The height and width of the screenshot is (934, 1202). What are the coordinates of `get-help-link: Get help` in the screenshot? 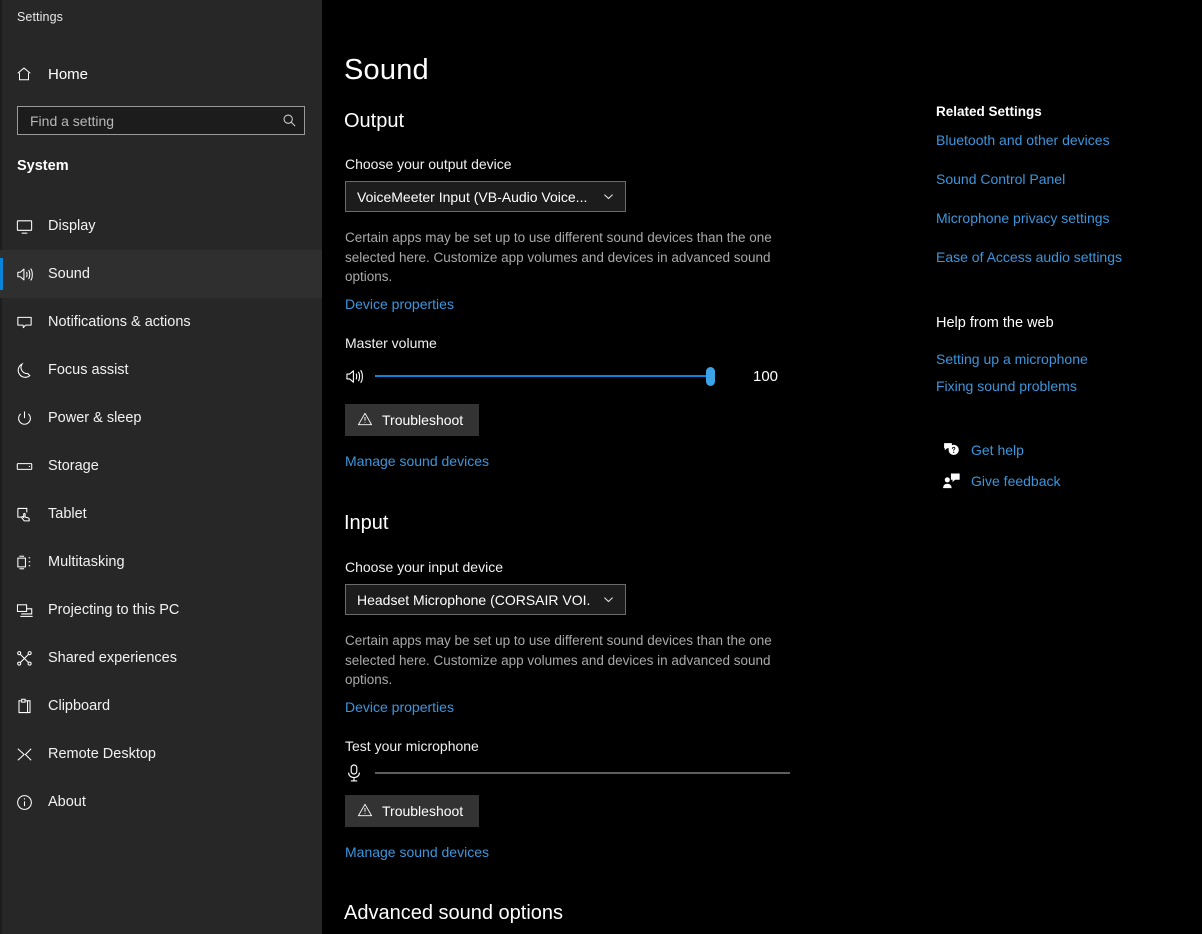 It's located at (980, 450).